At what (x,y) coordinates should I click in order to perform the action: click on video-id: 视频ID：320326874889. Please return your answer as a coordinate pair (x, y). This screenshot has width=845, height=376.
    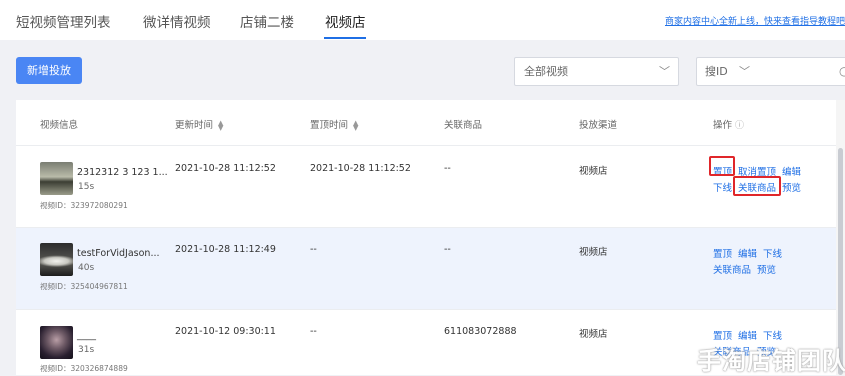
    Looking at the image, I should click on (84, 368).